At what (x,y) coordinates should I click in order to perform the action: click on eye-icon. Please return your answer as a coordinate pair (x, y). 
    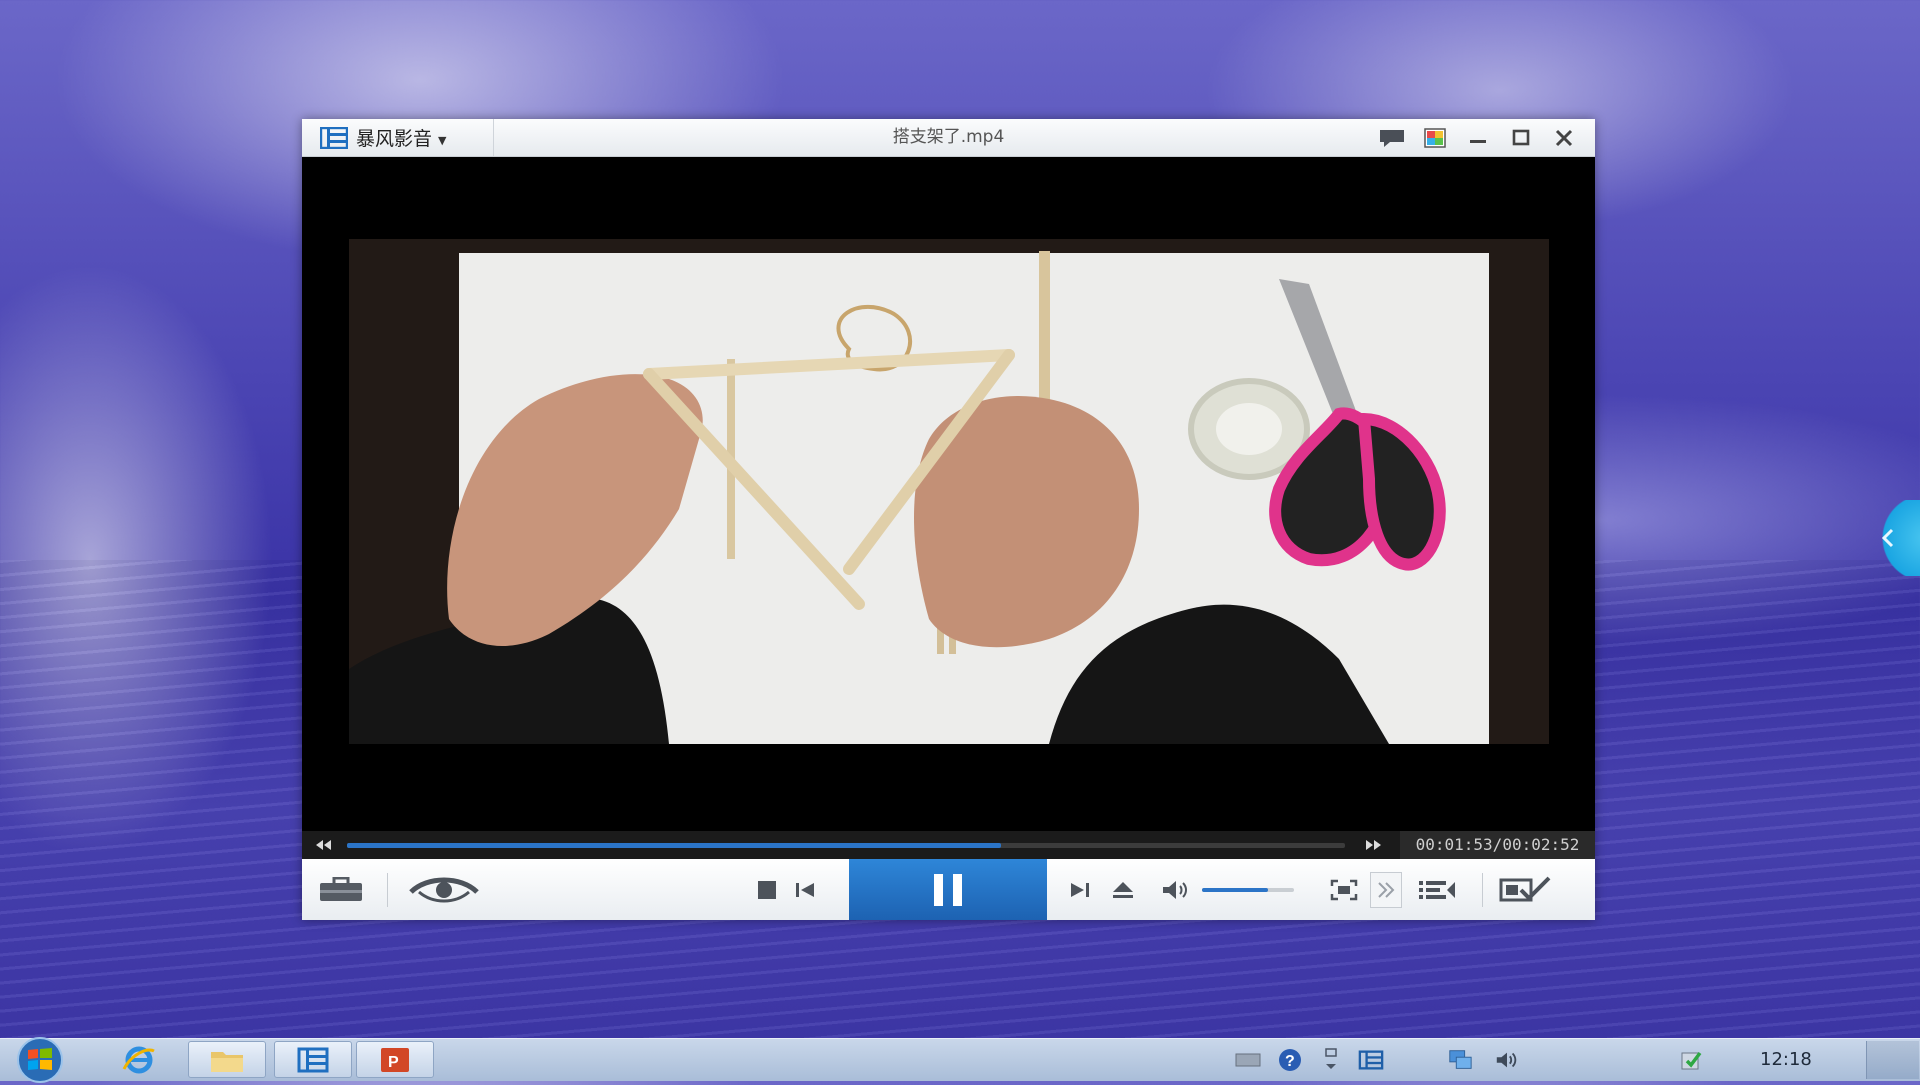
    Looking at the image, I should click on (444, 889).